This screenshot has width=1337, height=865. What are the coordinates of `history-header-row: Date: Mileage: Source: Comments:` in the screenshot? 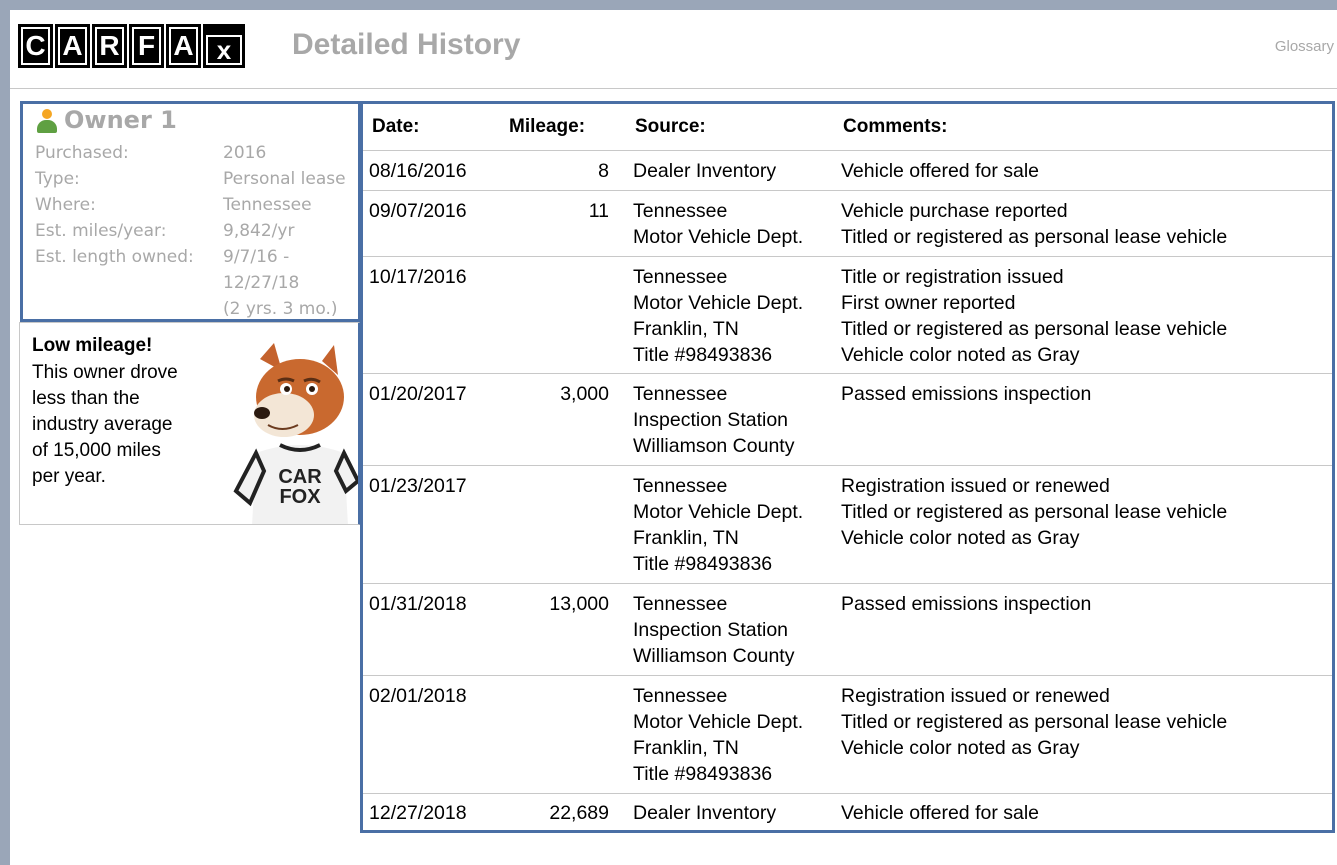 It's located at (847, 127).